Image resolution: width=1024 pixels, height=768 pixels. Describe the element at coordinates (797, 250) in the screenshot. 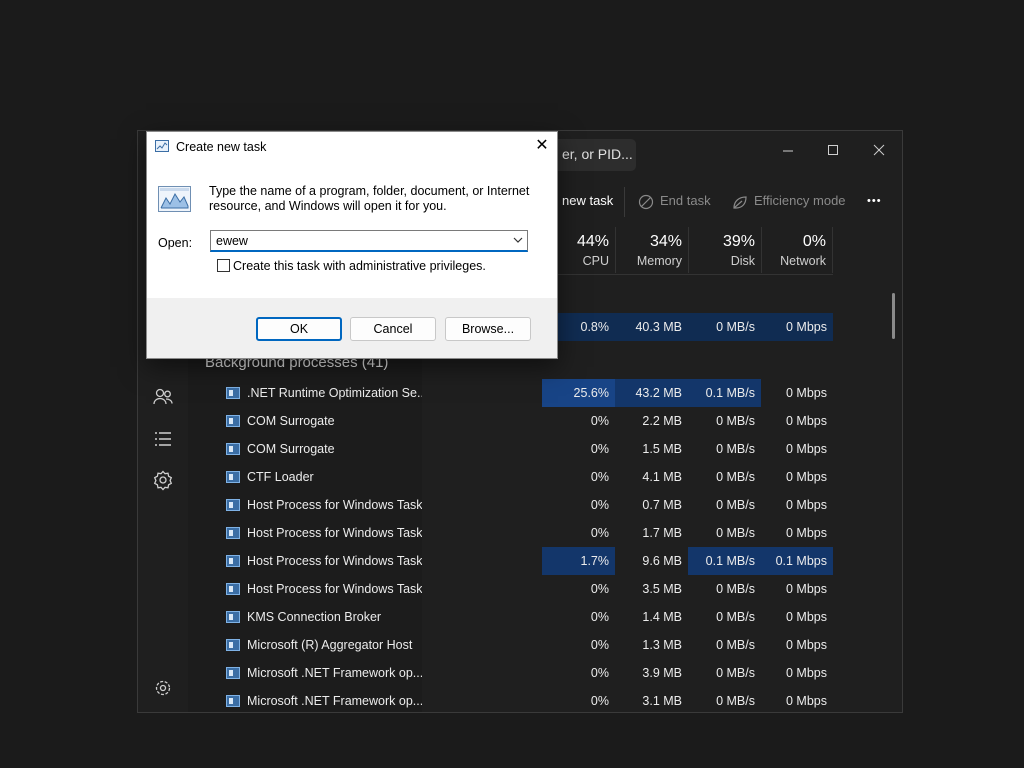

I see `column-header-network: 0% Network` at that location.